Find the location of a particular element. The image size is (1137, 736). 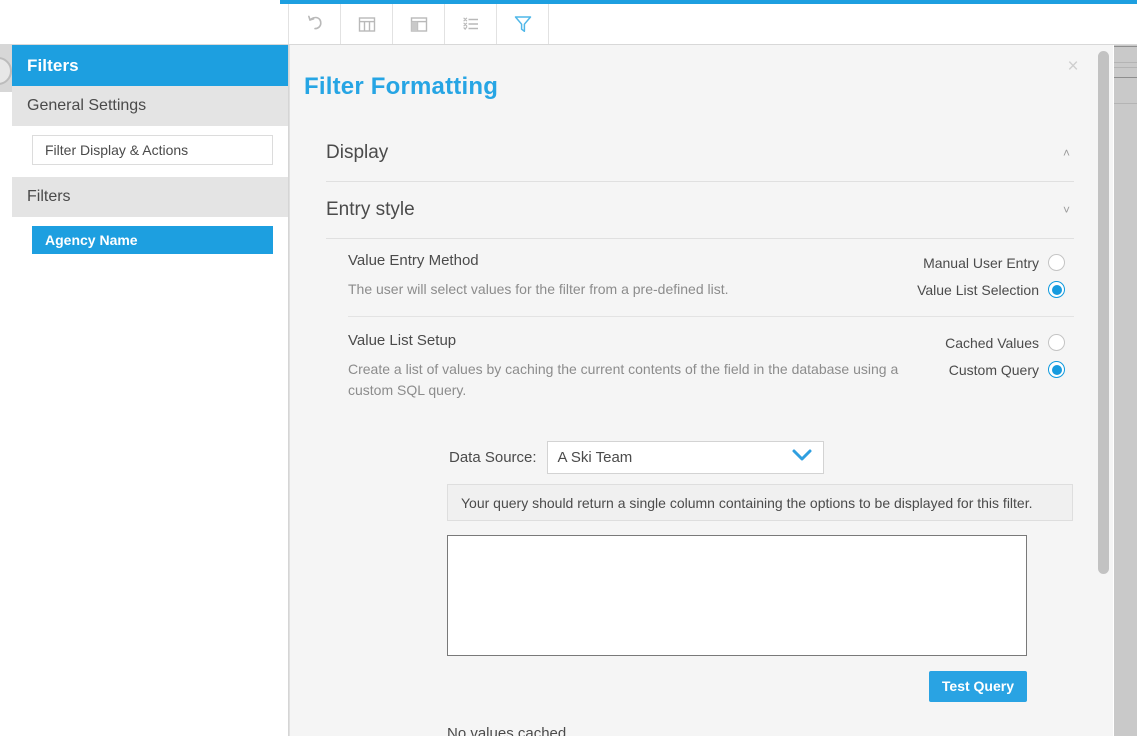

sidebar-group-general-settings: Filter Display & Actions is located at coordinates (150, 151).